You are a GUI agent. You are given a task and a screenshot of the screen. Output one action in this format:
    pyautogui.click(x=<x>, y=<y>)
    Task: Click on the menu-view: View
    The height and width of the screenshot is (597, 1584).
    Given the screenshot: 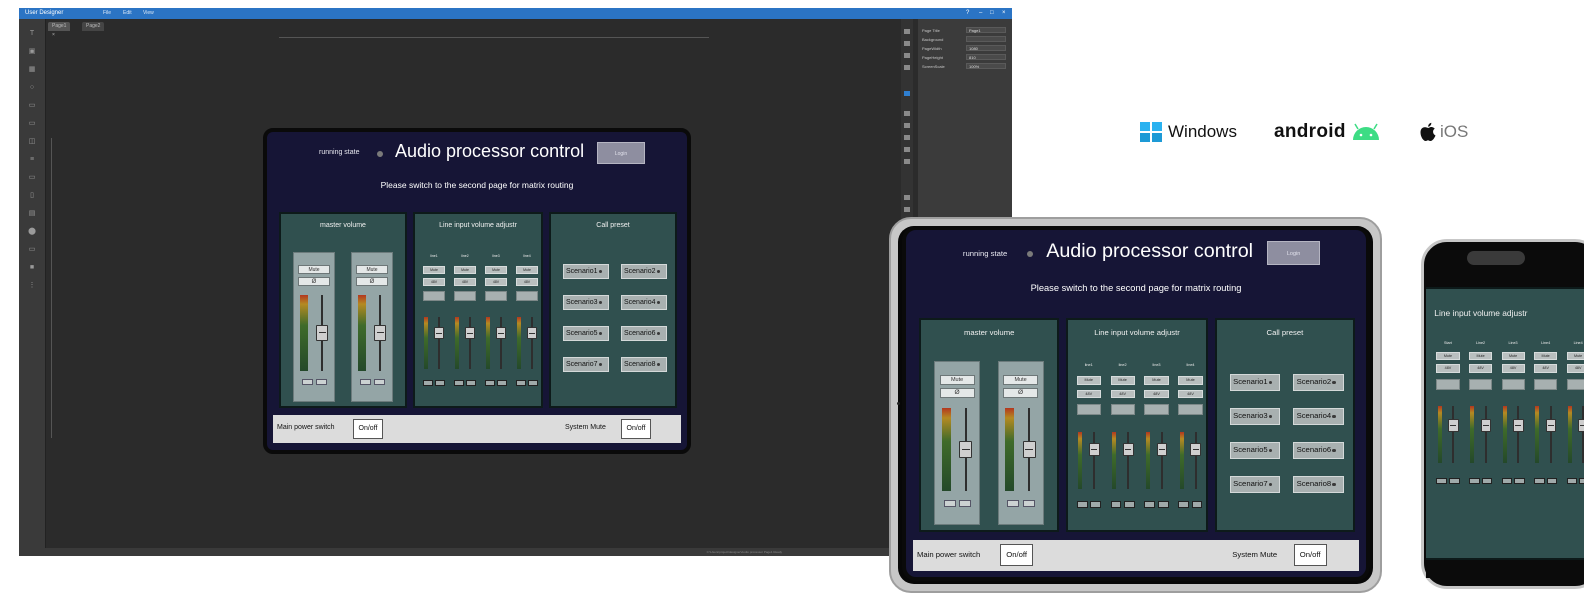 What is the action you would take?
    pyautogui.click(x=148, y=13)
    